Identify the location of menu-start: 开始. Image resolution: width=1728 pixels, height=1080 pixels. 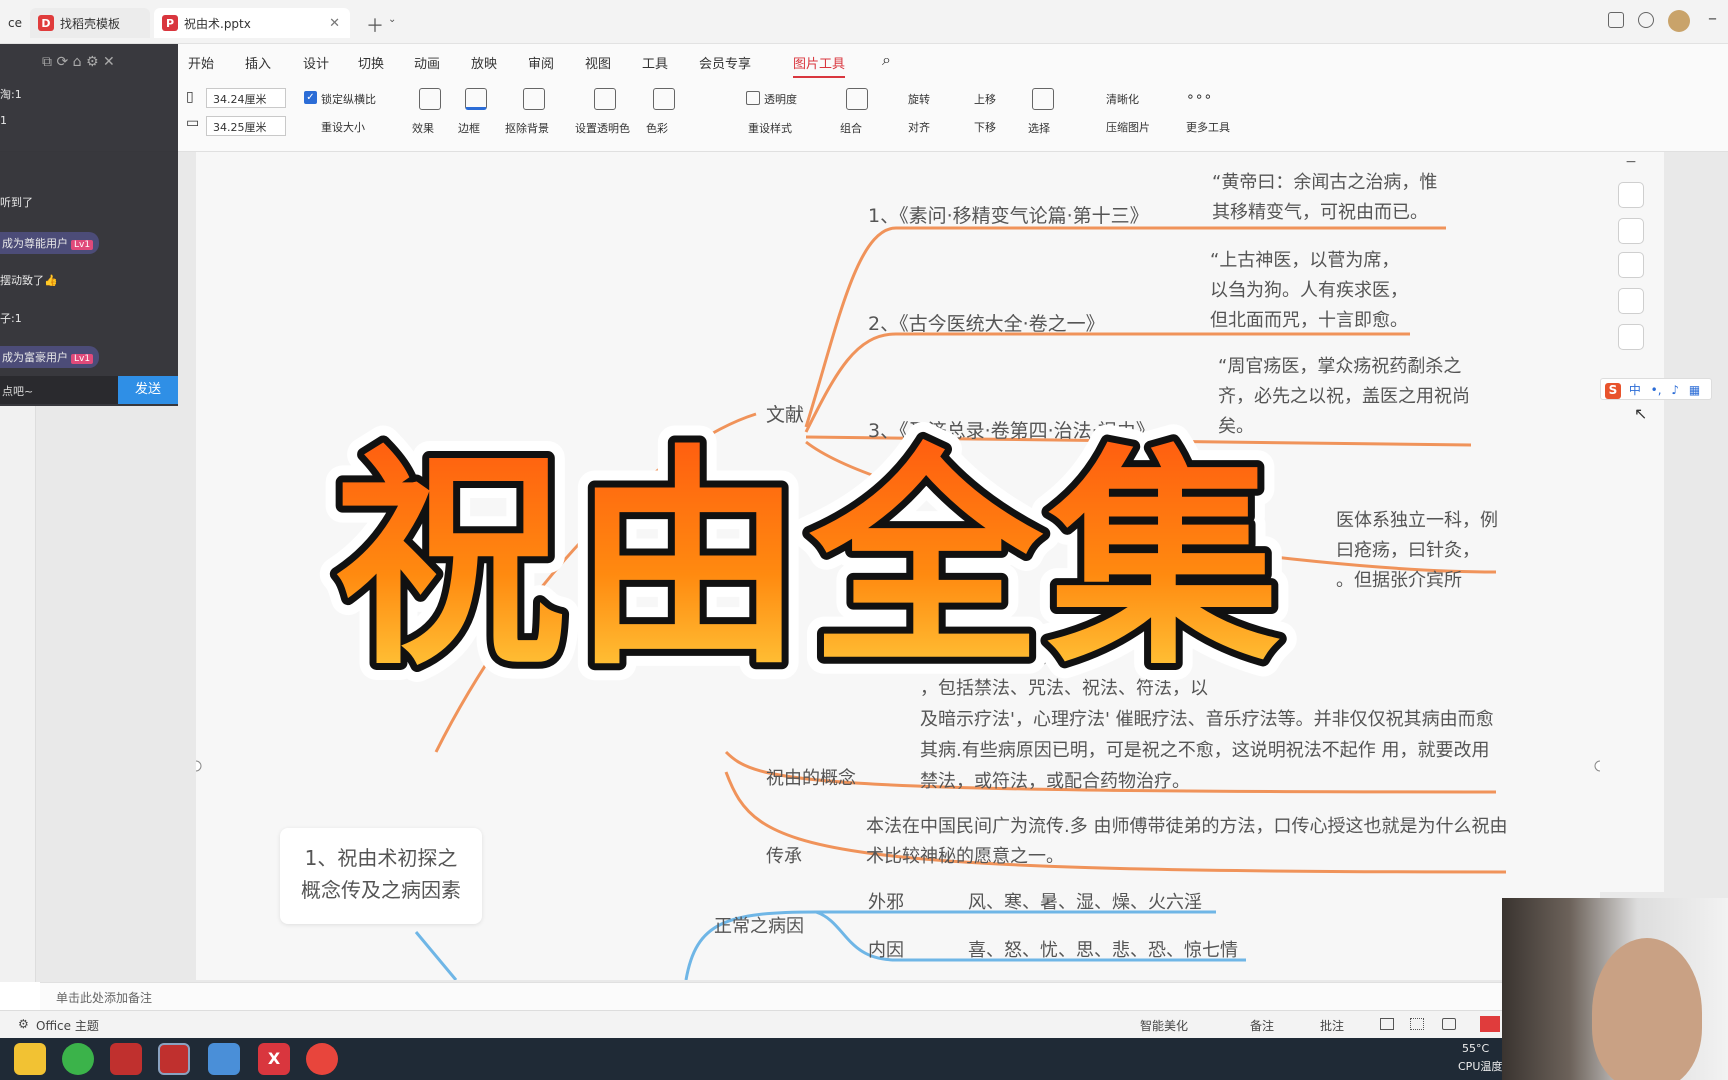
(201, 62).